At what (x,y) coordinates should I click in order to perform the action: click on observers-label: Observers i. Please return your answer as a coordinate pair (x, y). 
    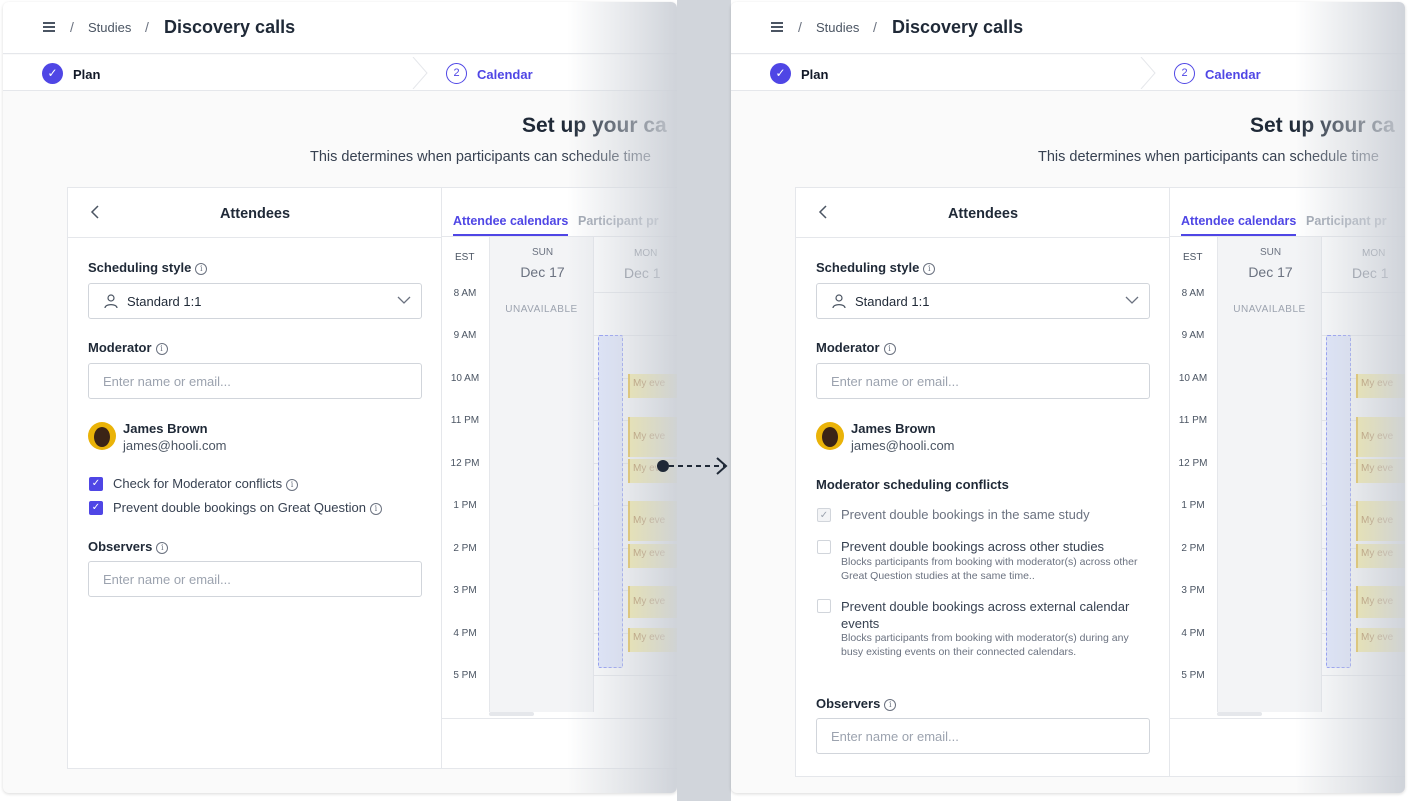
    Looking at the image, I should click on (856, 703).